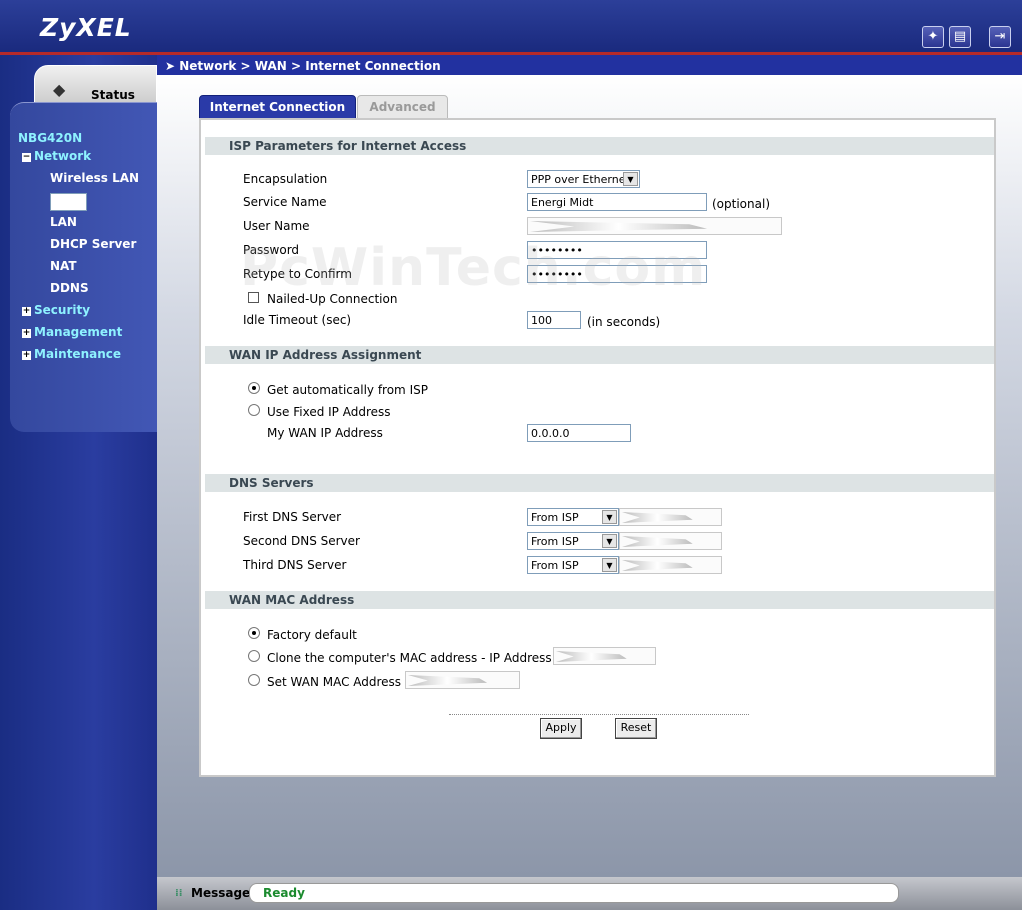 The width and height of the screenshot is (1022, 910). Describe the element at coordinates (741, 204) in the screenshot. I see `optional-hint: (optional)` at that location.